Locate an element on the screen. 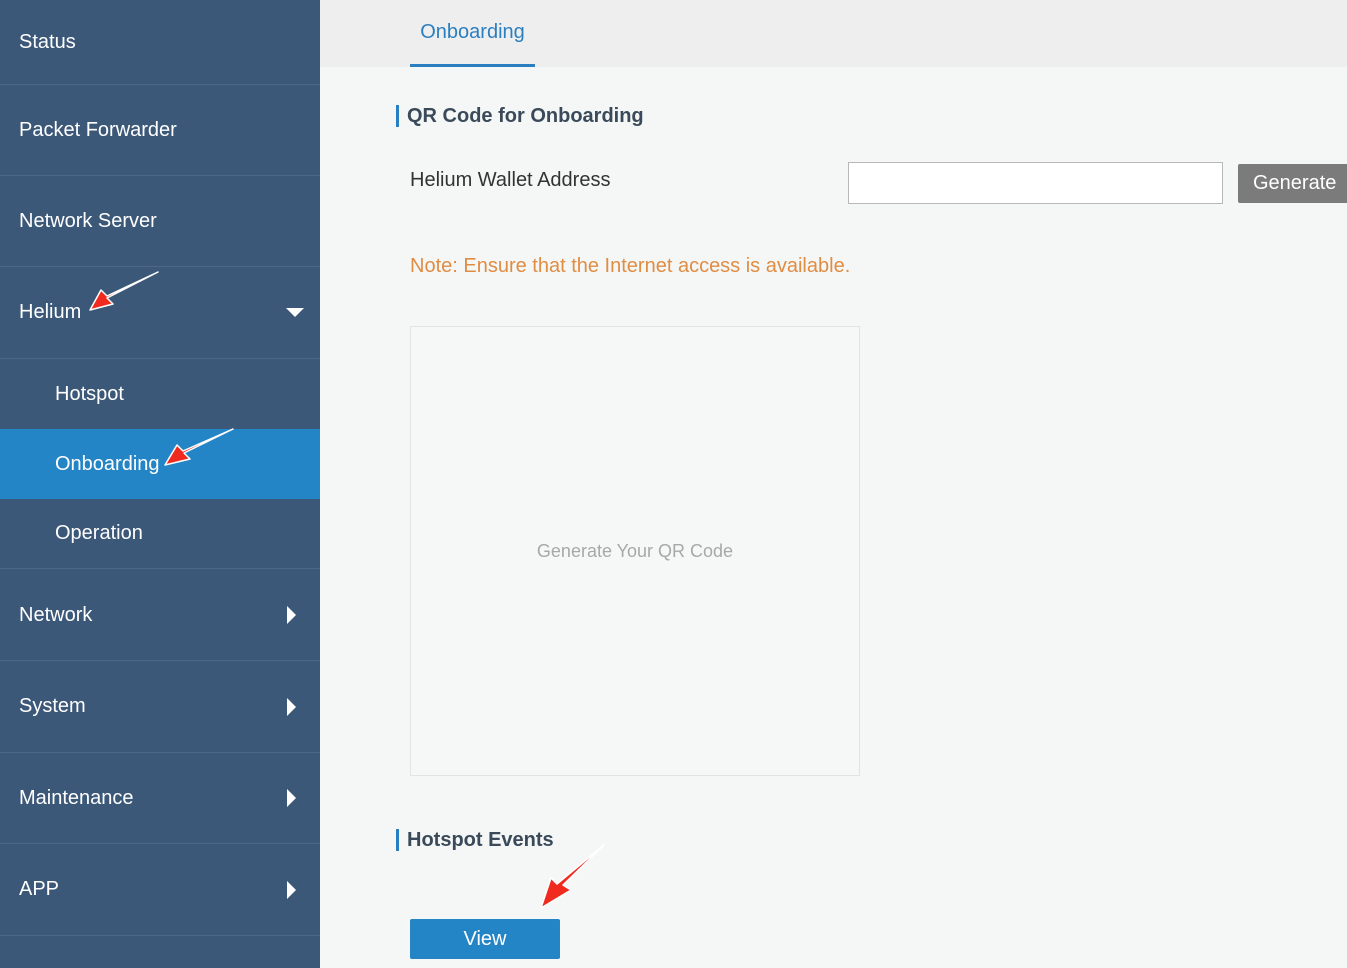  sidebar-item-label: Network Server is located at coordinates (88, 220).